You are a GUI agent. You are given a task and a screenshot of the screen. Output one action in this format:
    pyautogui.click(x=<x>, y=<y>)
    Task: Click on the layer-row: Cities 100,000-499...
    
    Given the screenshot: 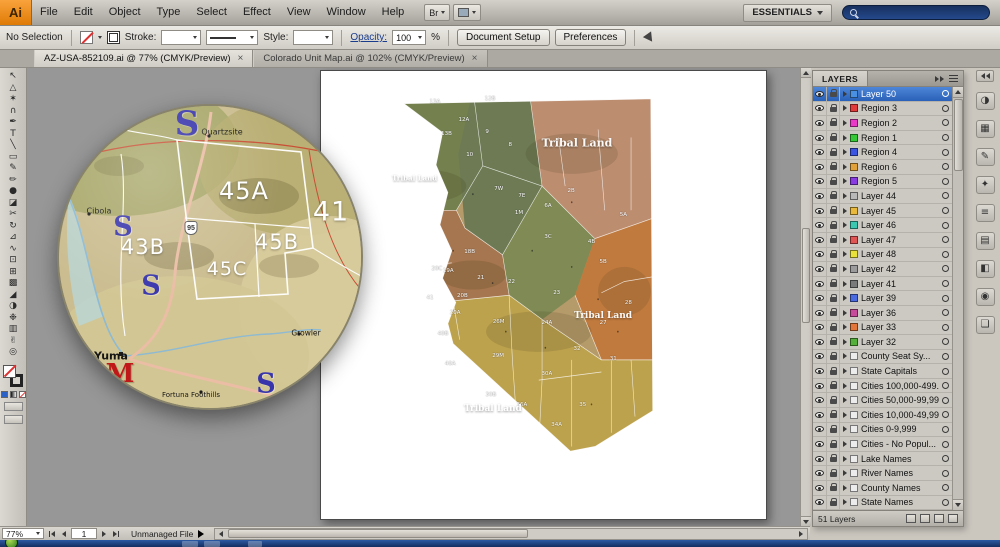 What is the action you would take?
    pyautogui.click(x=882, y=386)
    